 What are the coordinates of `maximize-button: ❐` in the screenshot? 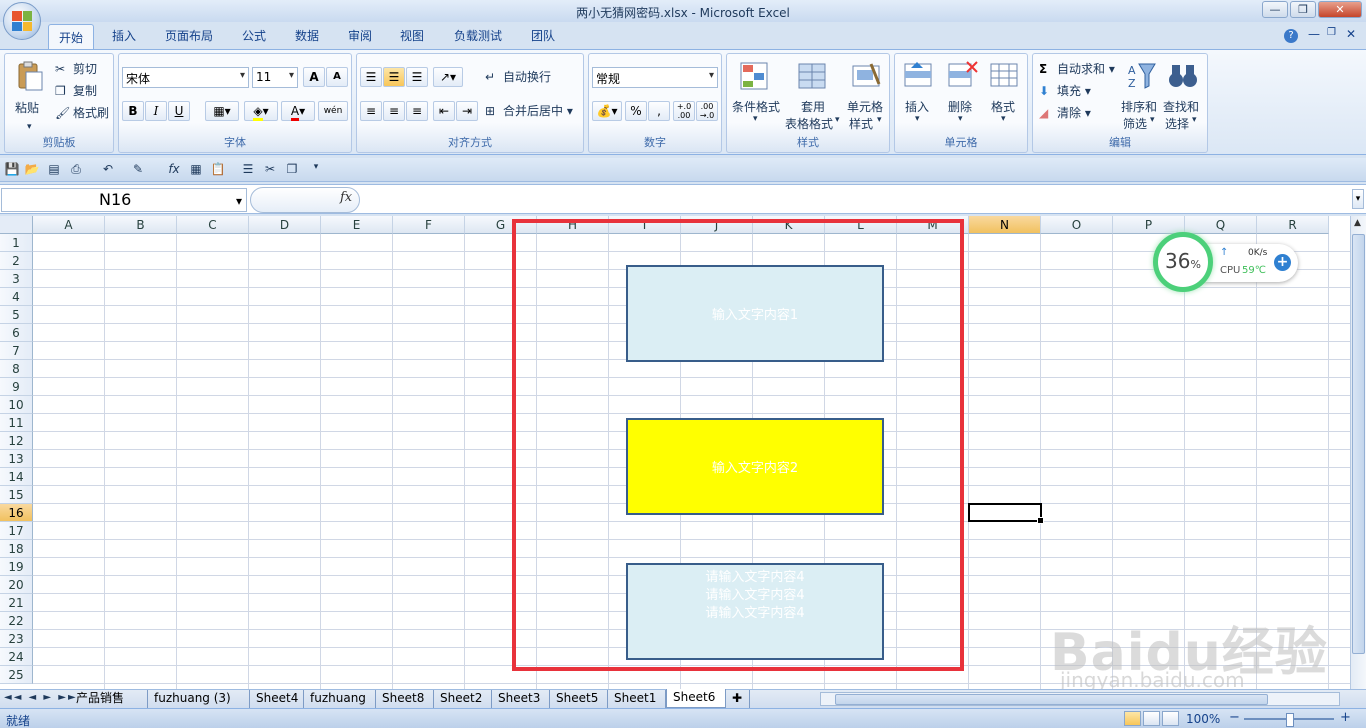 It's located at (1303, 9).